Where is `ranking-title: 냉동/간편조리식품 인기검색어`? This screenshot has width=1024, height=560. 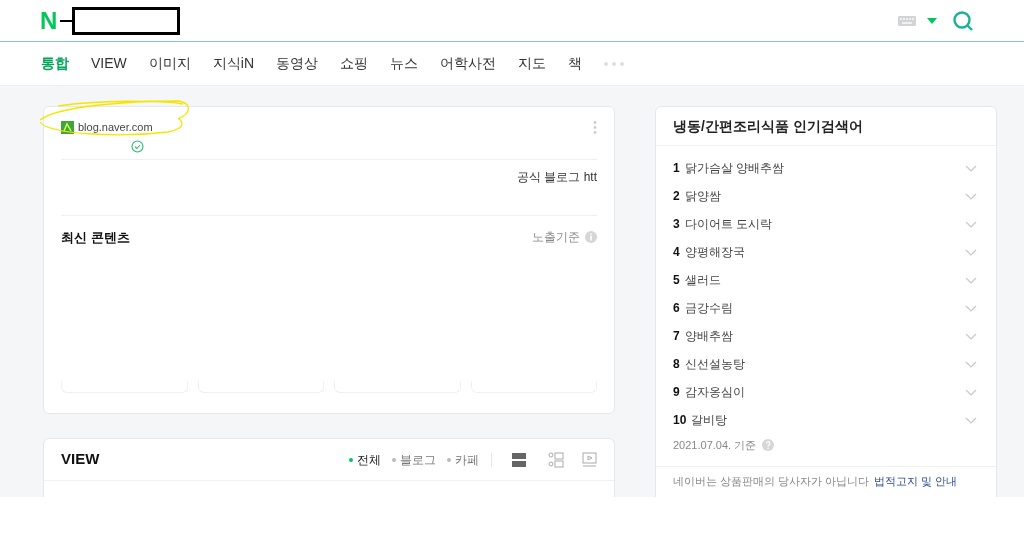 ranking-title: 냉동/간편조리식품 인기검색어 is located at coordinates (768, 126).